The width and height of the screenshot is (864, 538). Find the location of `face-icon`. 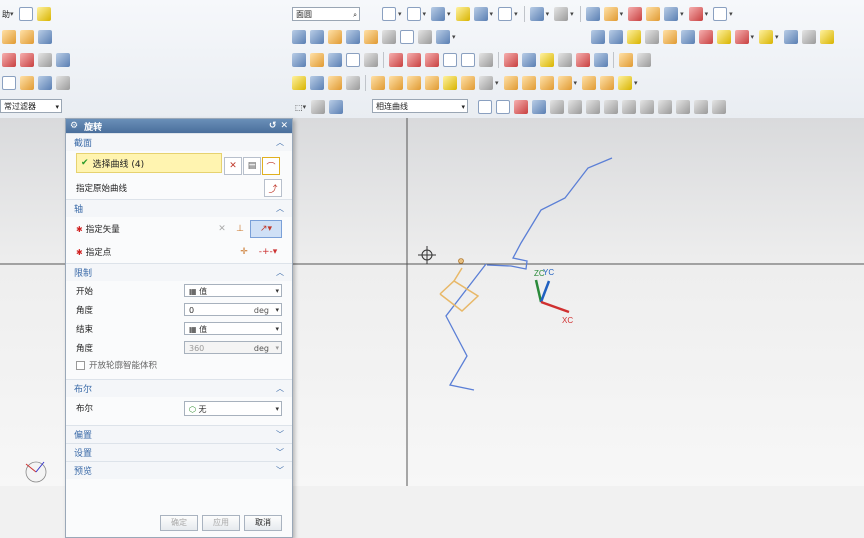

face-icon is located at coordinates (511, 60).